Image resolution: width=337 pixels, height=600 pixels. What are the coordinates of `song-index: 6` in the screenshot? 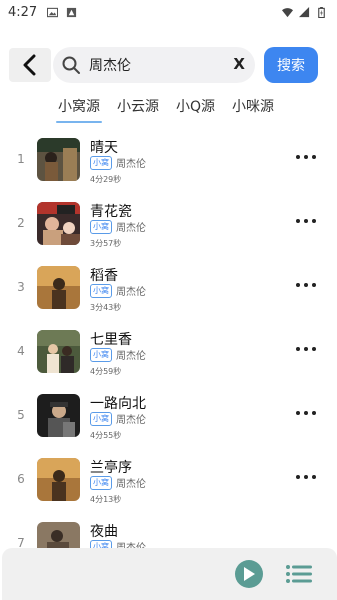 It's located at (21, 479).